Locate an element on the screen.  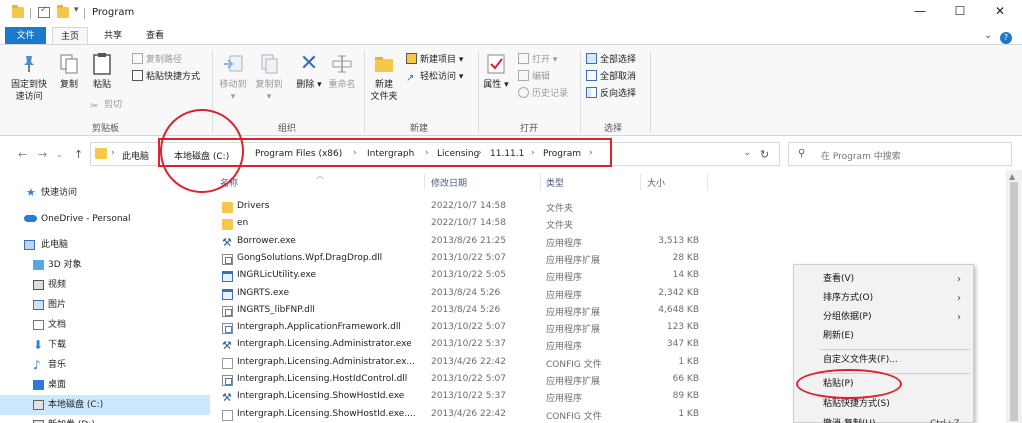
new-item-label: 新建项目 is located at coordinates (438, 60).